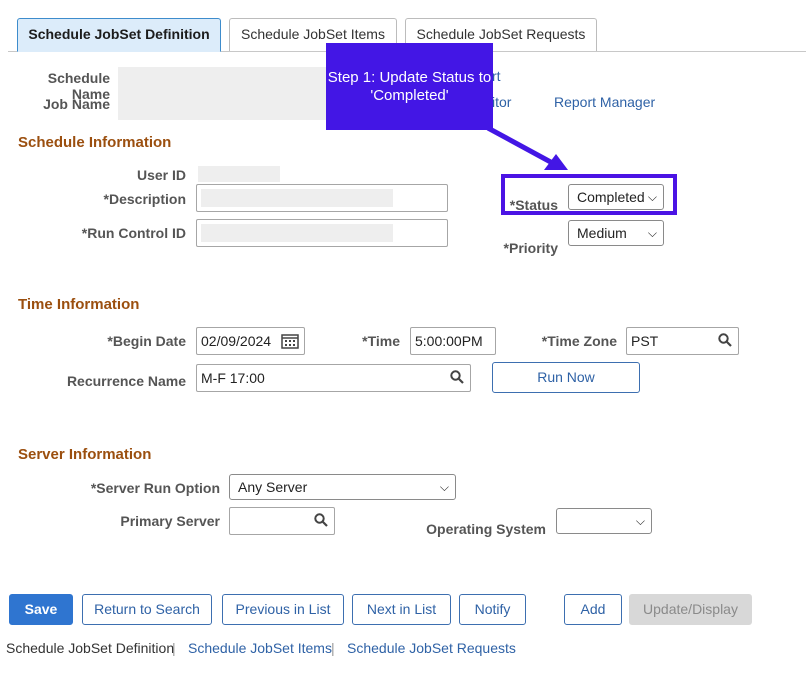 This screenshot has height=681, width=806. Describe the element at coordinates (239, 174) in the screenshot. I see `user-id-value` at that location.